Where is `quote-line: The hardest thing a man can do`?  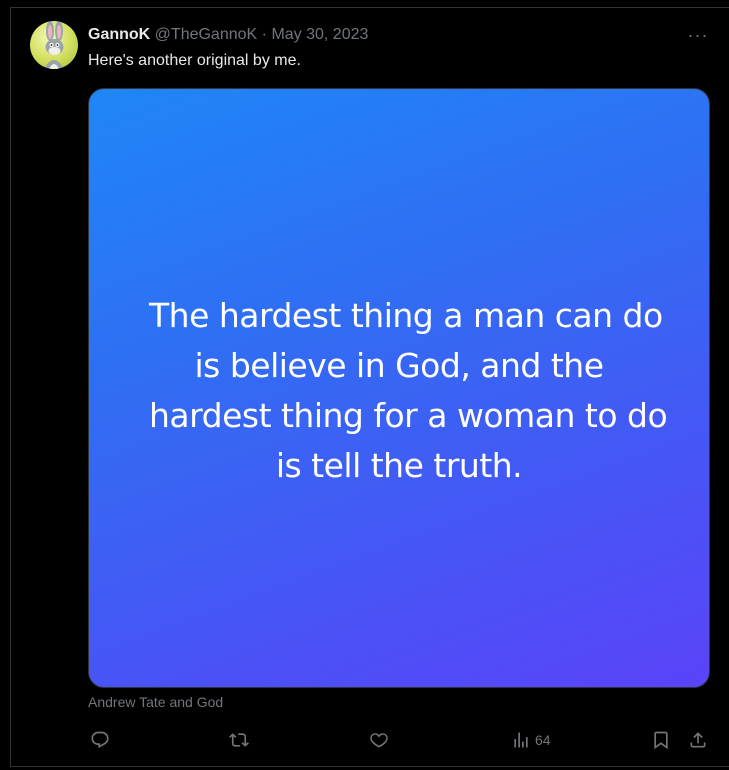
quote-line: The hardest thing a man can do is located at coordinates (406, 315).